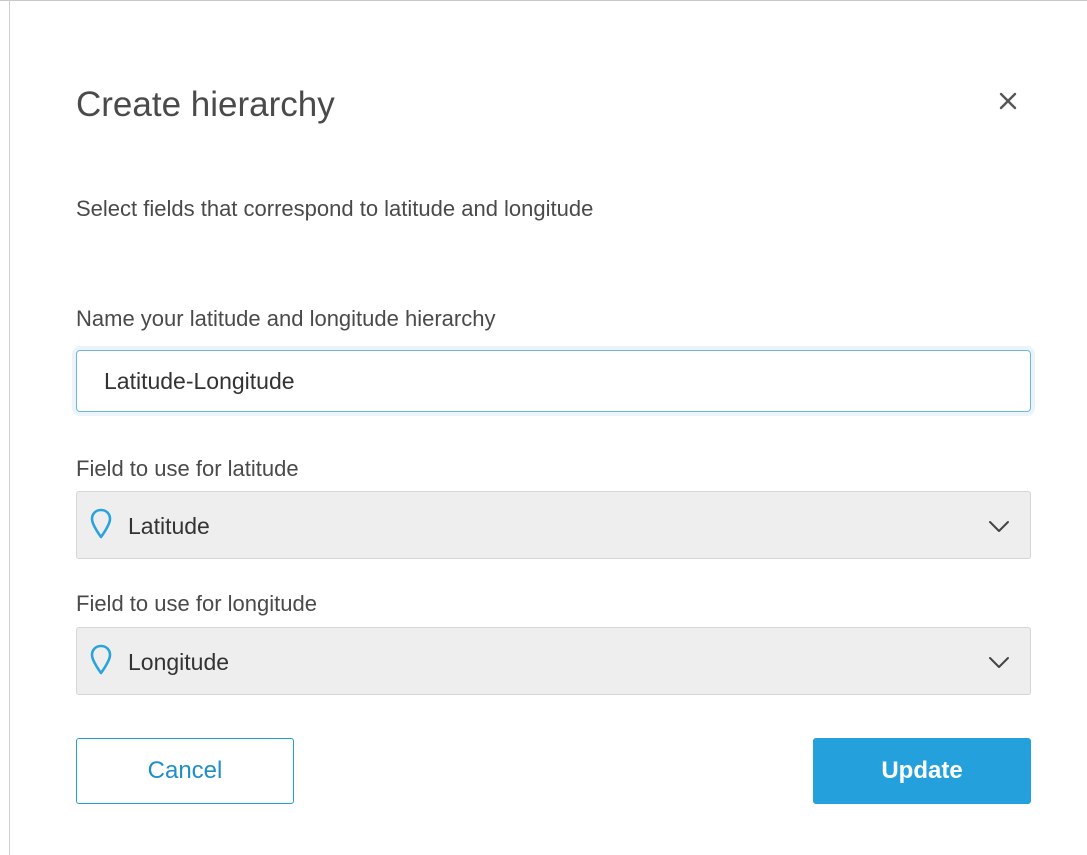  What do you see at coordinates (196, 603) in the screenshot?
I see `longitude-field-label: Field to use for longitude` at bounding box center [196, 603].